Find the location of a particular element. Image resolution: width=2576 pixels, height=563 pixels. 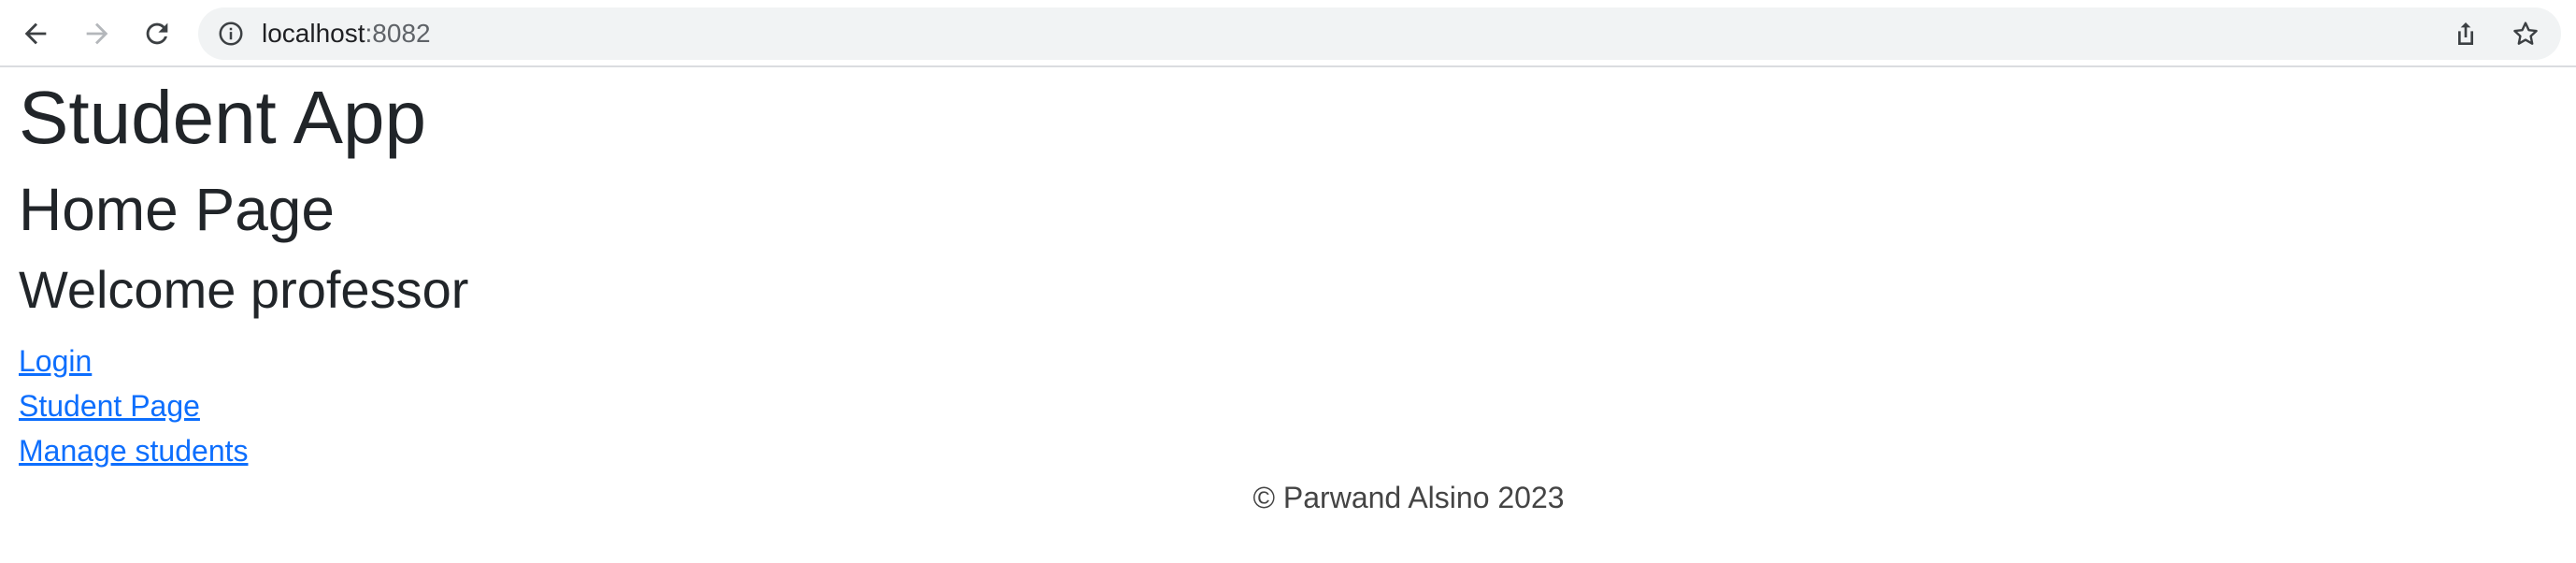

star-icon is located at coordinates (2525, 33).